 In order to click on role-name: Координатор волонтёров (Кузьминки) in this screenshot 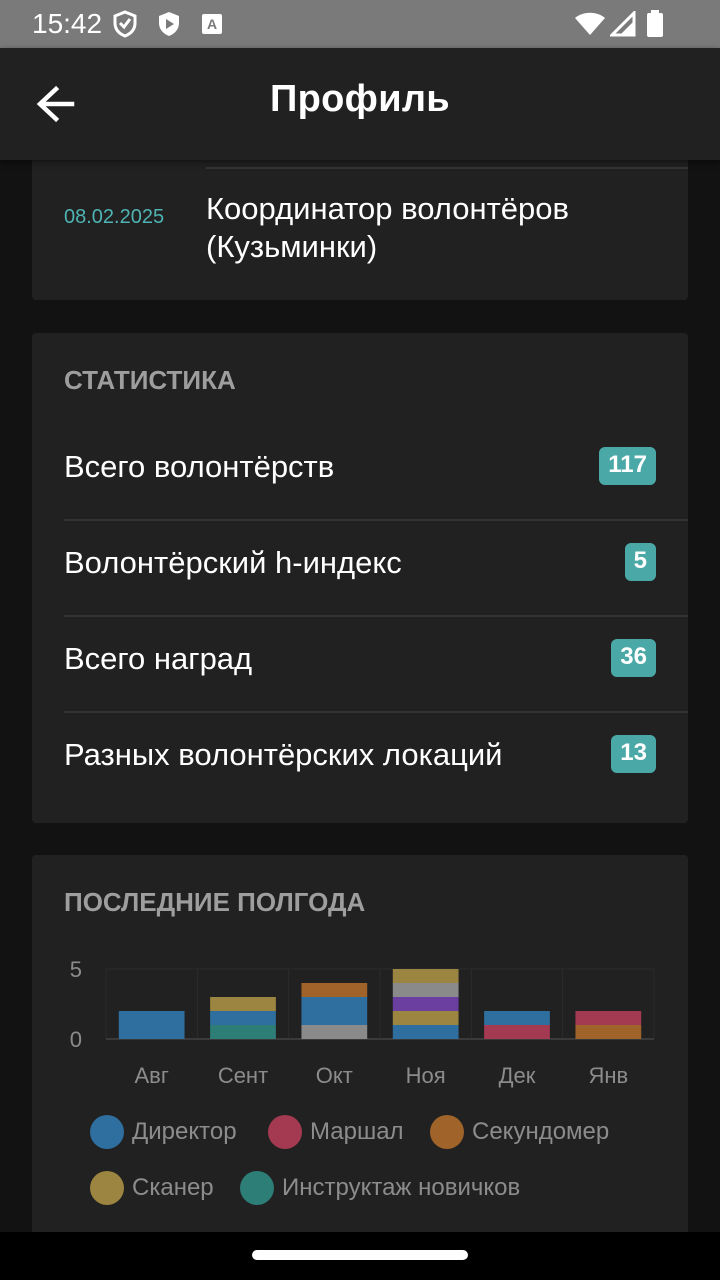, I will do `click(436, 228)`.